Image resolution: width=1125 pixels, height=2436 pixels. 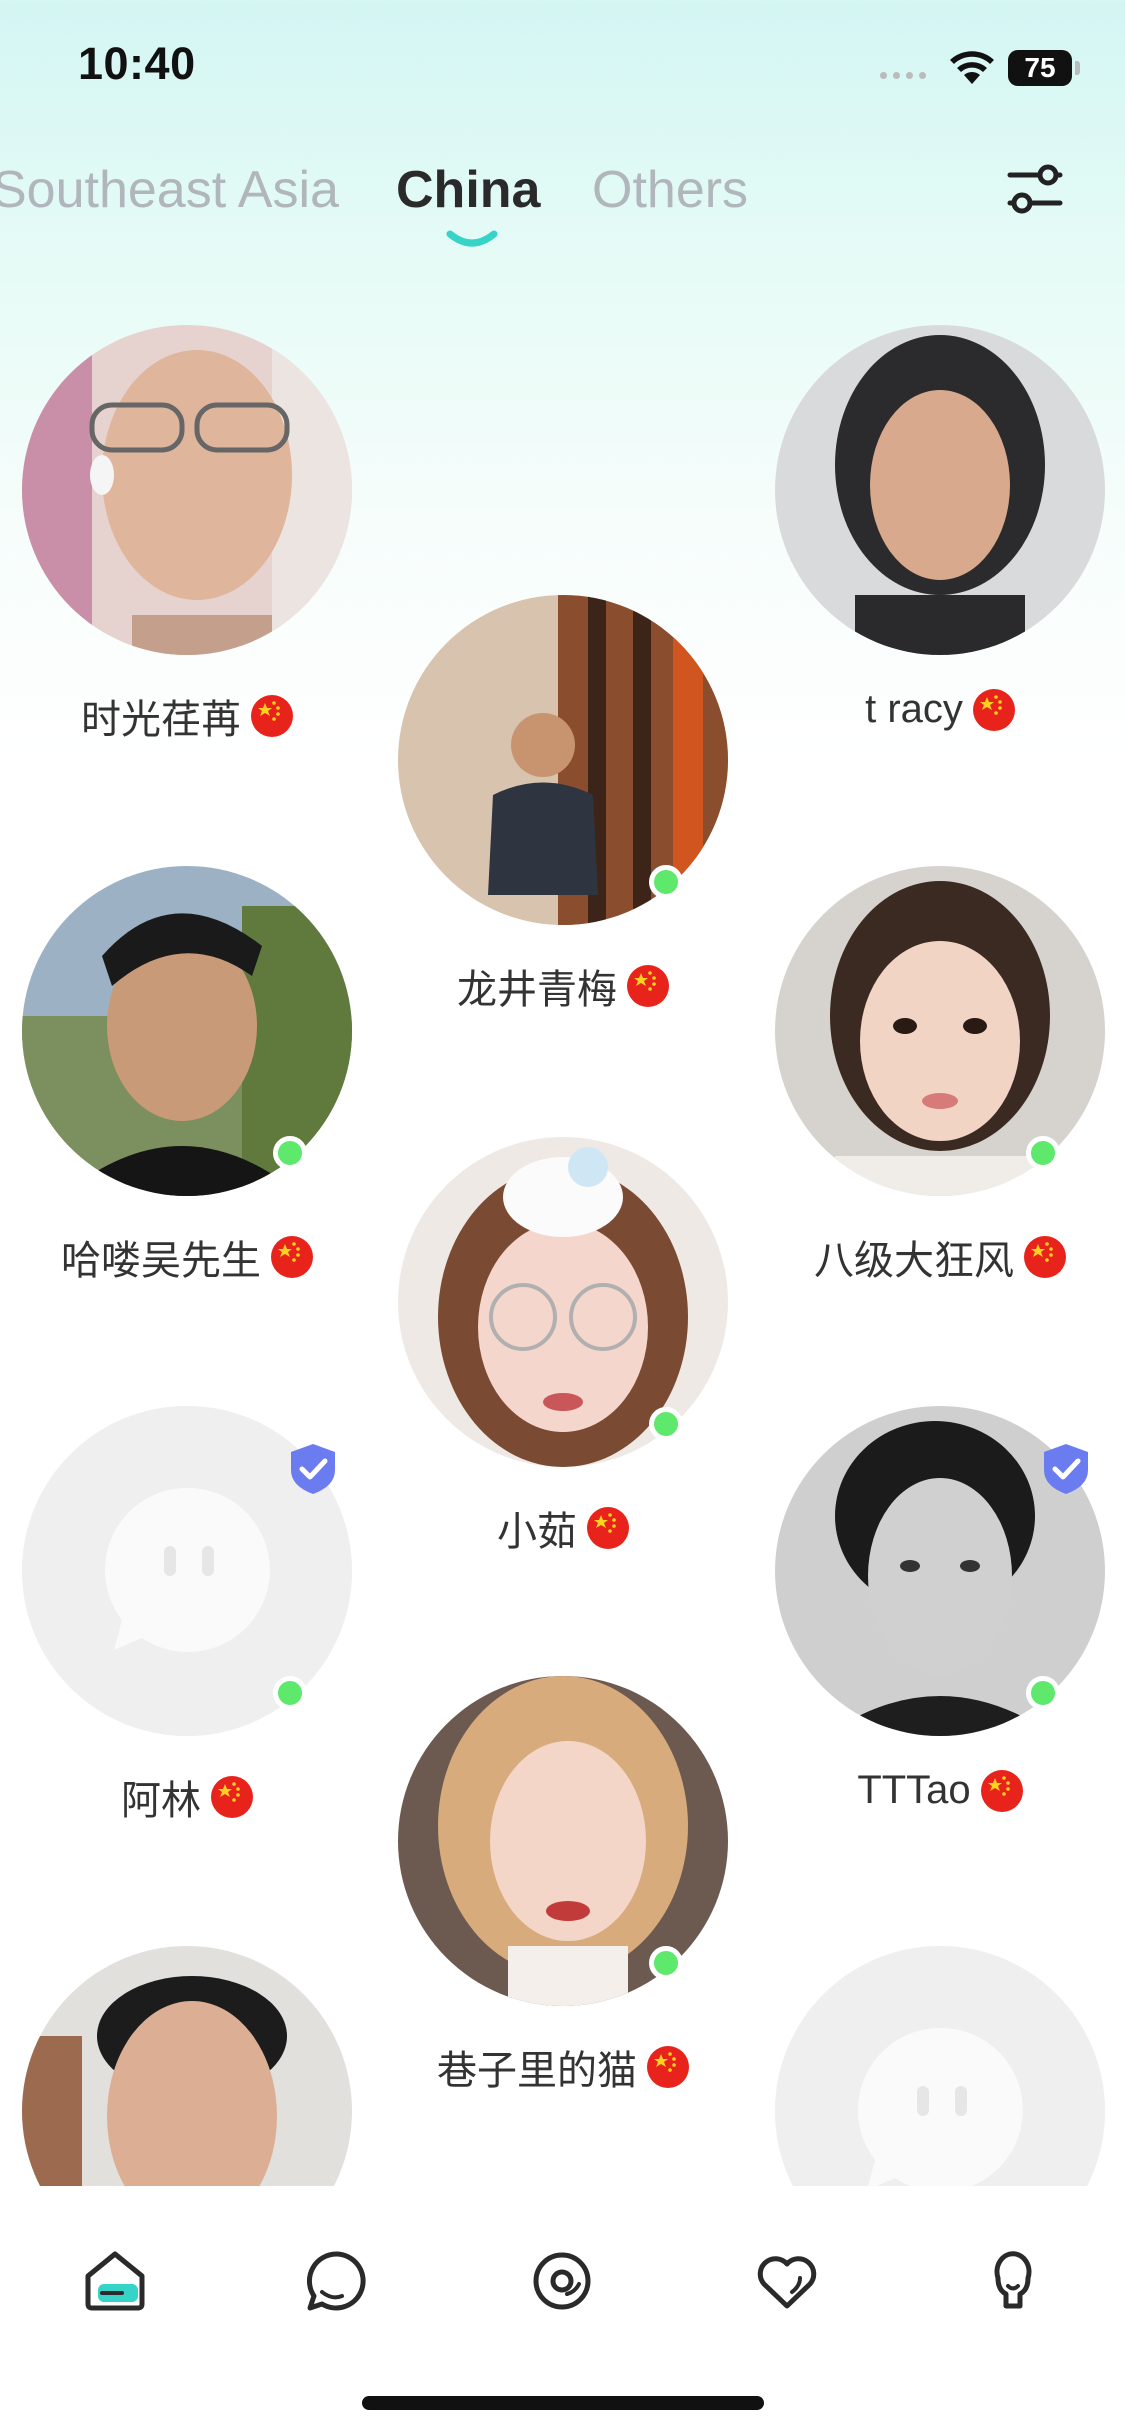 What do you see at coordinates (161, 720) in the screenshot?
I see `profile-name: 时光荏苒` at bounding box center [161, 720].